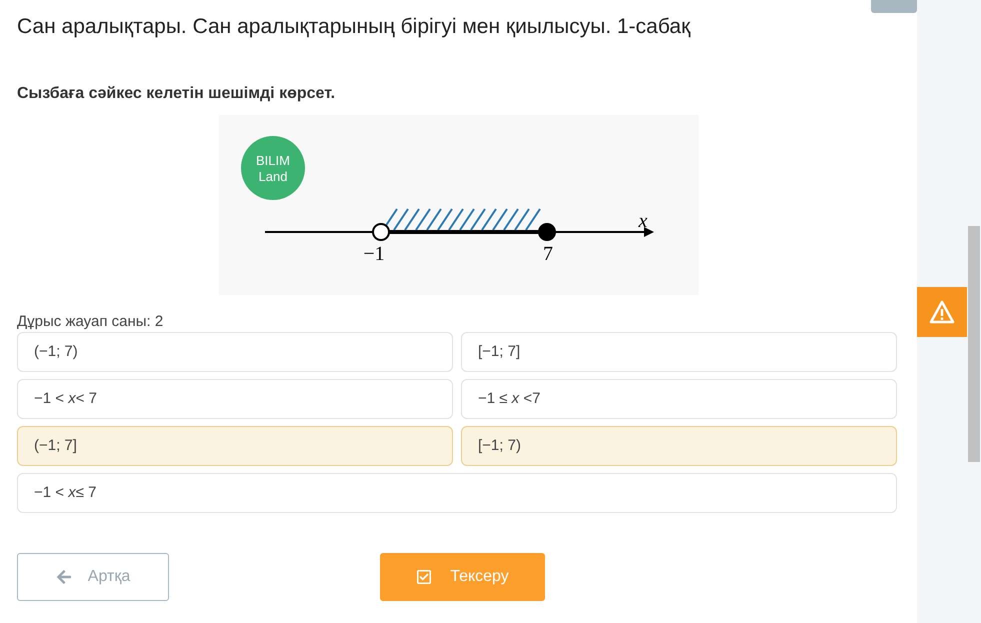 Image resolution: width=981 pixels, height=623 pixels. What do you see at coordinates (424, 577) in the screenshot?
I see `checkbox-icon` at bounding box center [424, 577].